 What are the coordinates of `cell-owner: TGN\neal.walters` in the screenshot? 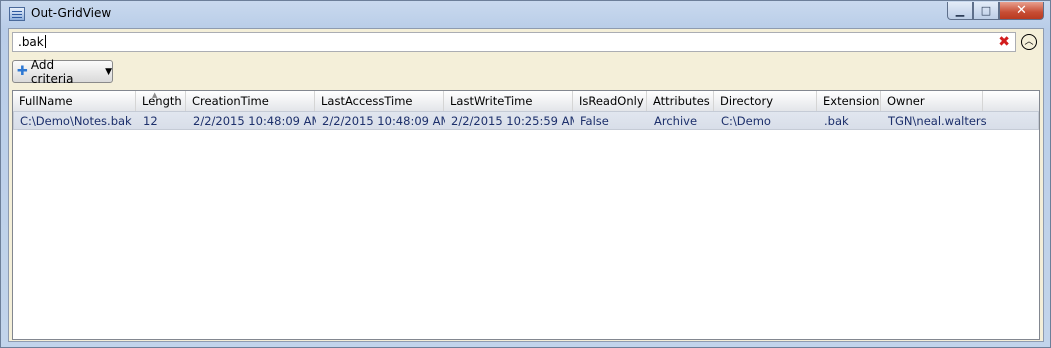 It's located at (937, 121).